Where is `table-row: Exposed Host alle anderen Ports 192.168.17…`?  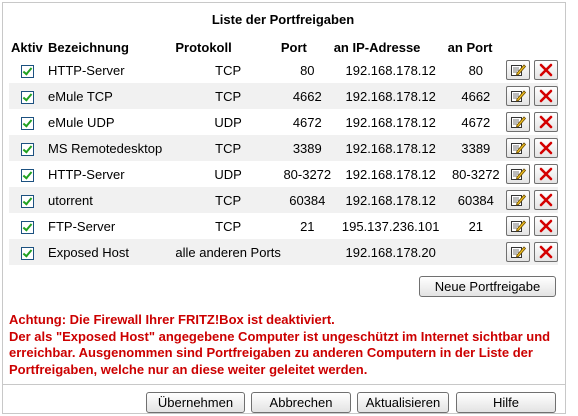 table-row: Exposed Host alle anderen Ports 192.168.17… is located at coordinates (283, 252).